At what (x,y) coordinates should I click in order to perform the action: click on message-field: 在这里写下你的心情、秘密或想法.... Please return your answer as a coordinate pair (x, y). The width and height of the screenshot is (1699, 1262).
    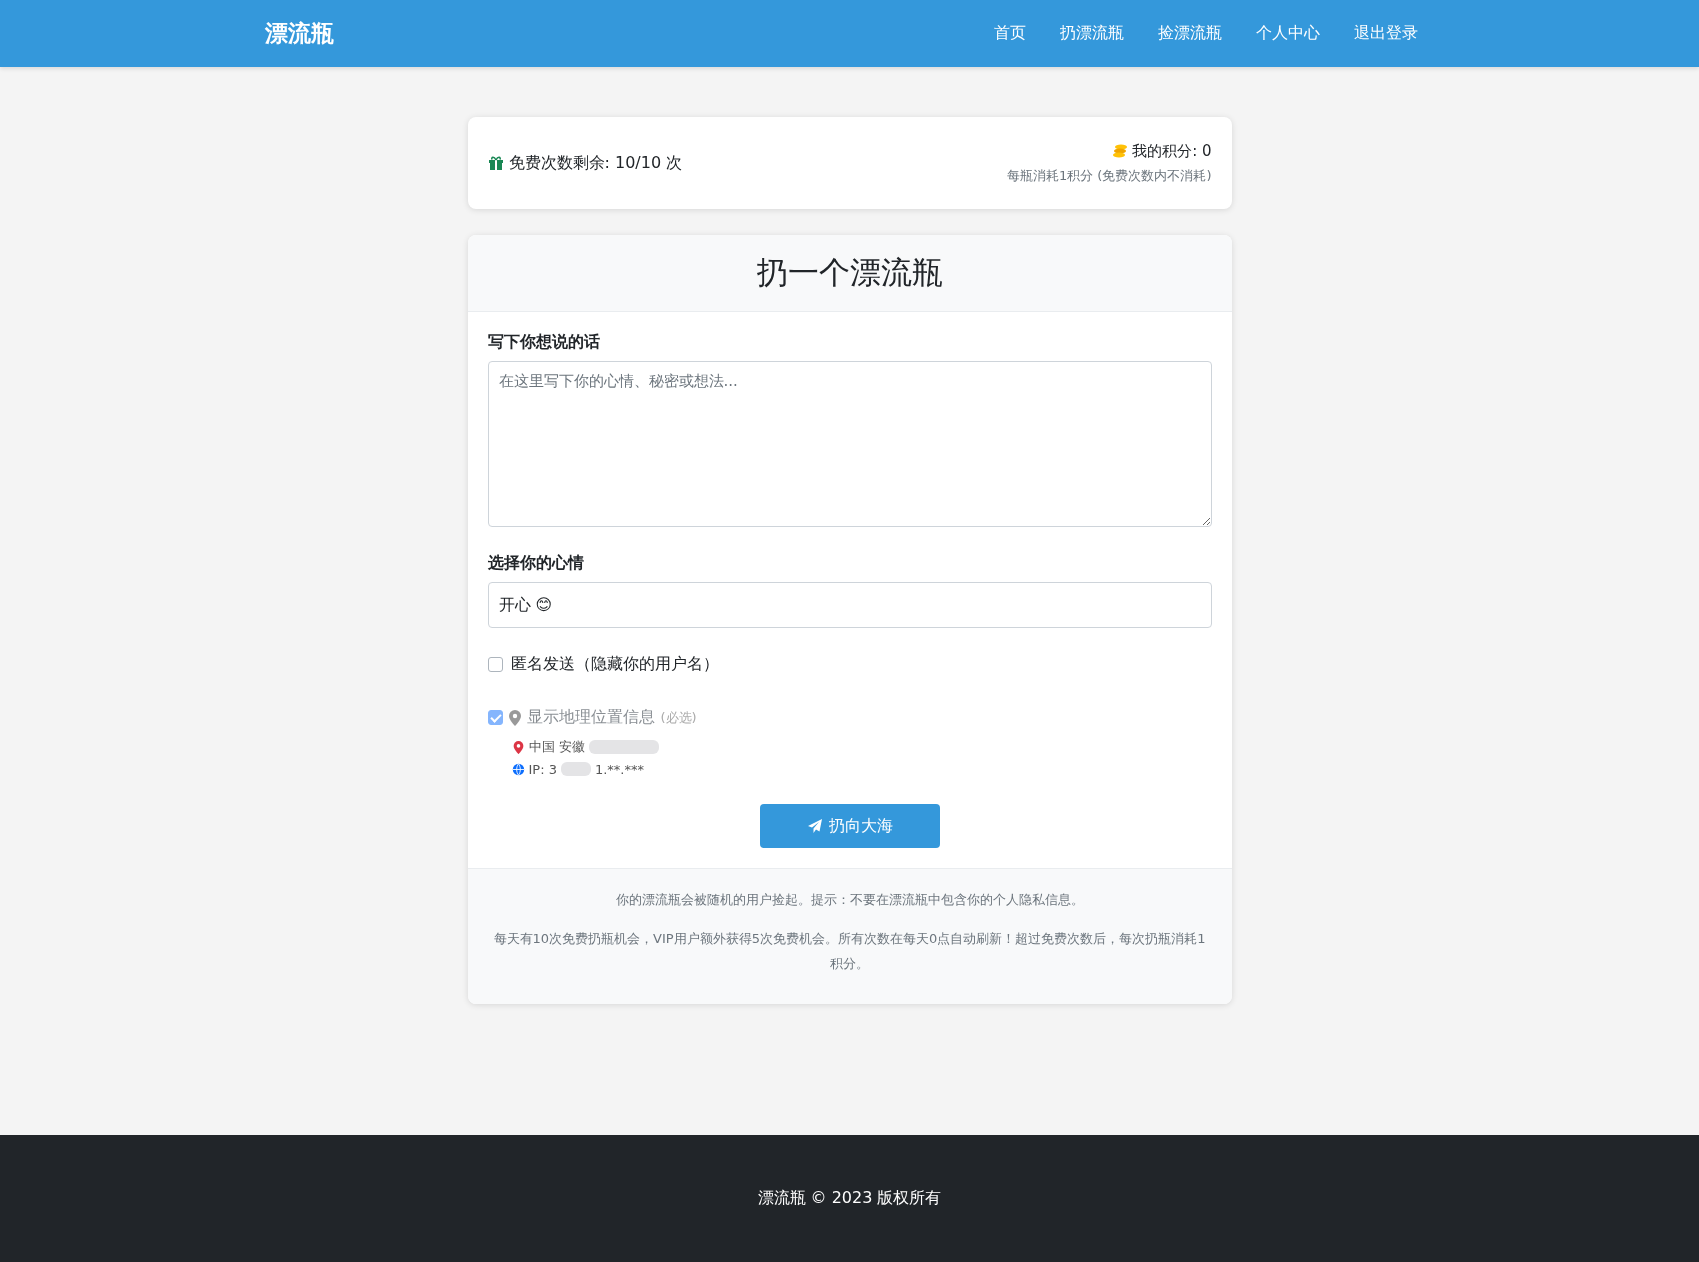
    Looking at the image, I should click on (849, 444).